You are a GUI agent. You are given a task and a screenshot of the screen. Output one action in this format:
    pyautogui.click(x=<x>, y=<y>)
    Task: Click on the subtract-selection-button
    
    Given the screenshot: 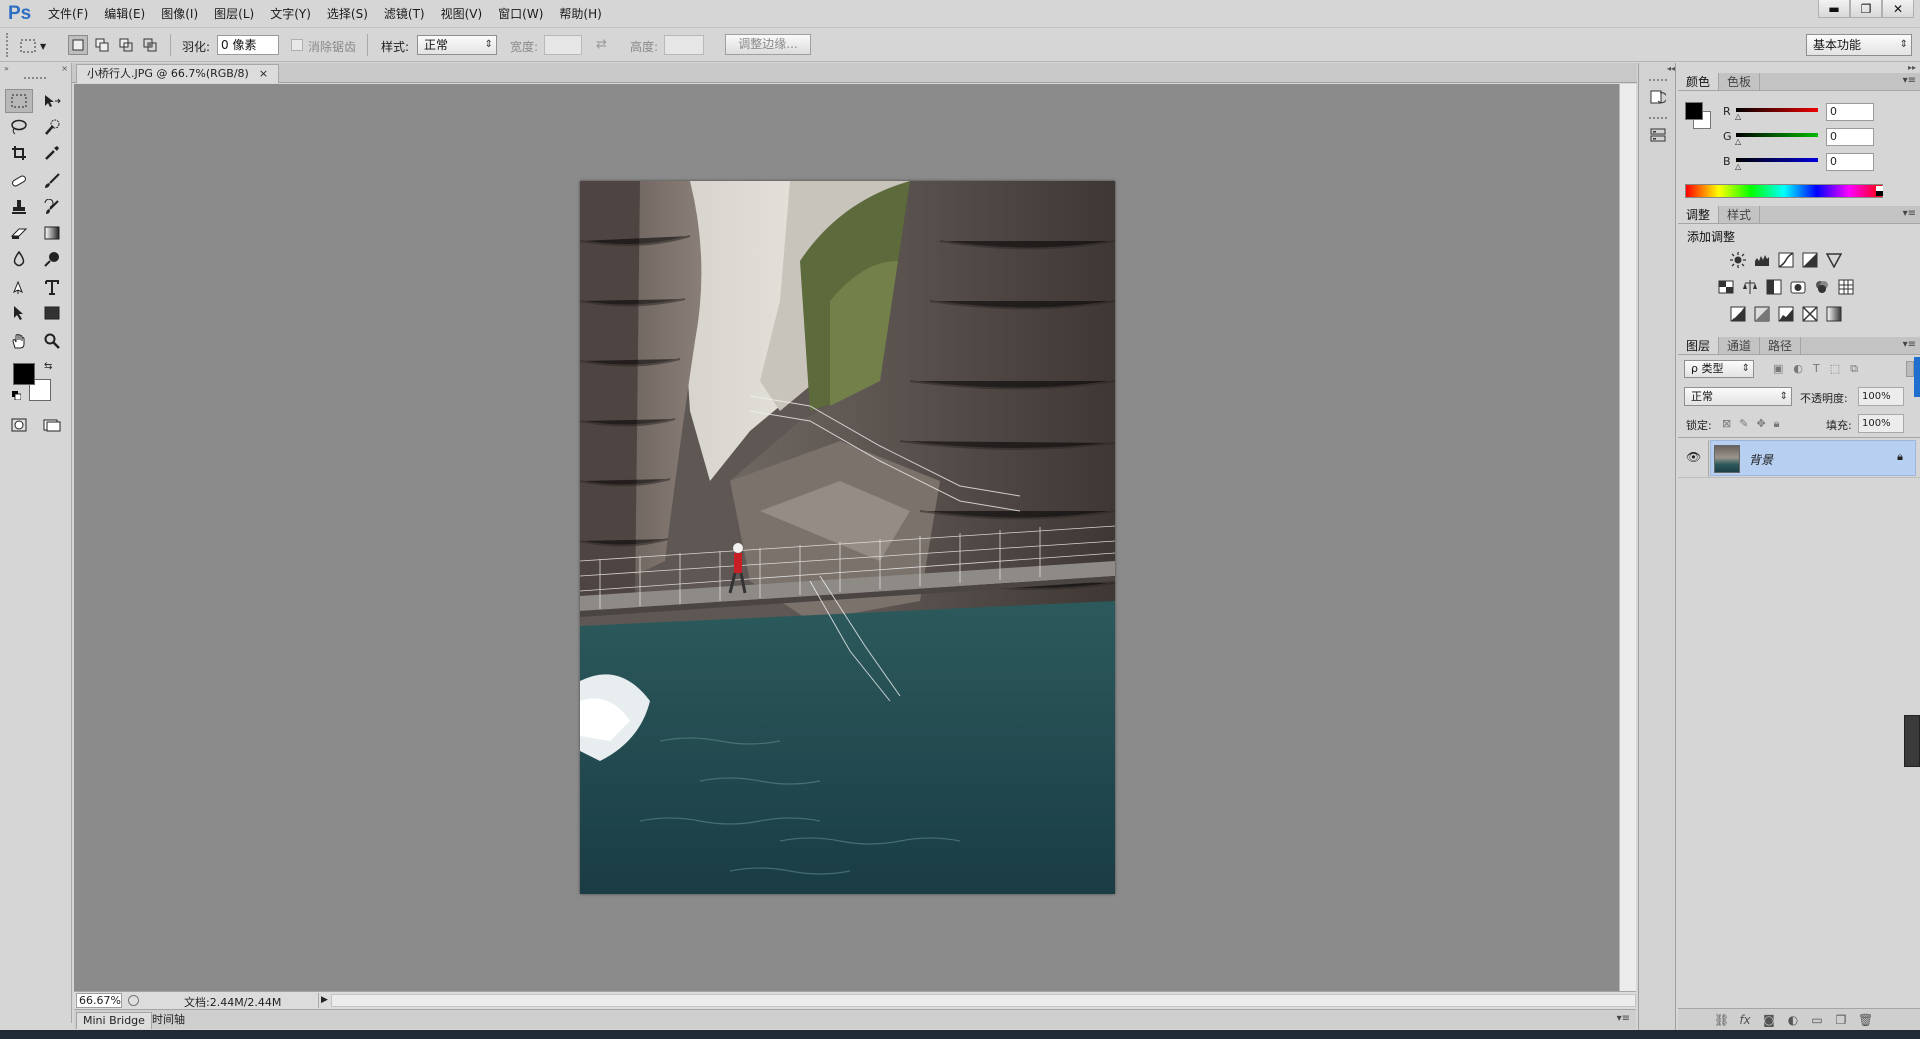 What is the action you would take?
    pyautogui.click(x=126, y=45)
    